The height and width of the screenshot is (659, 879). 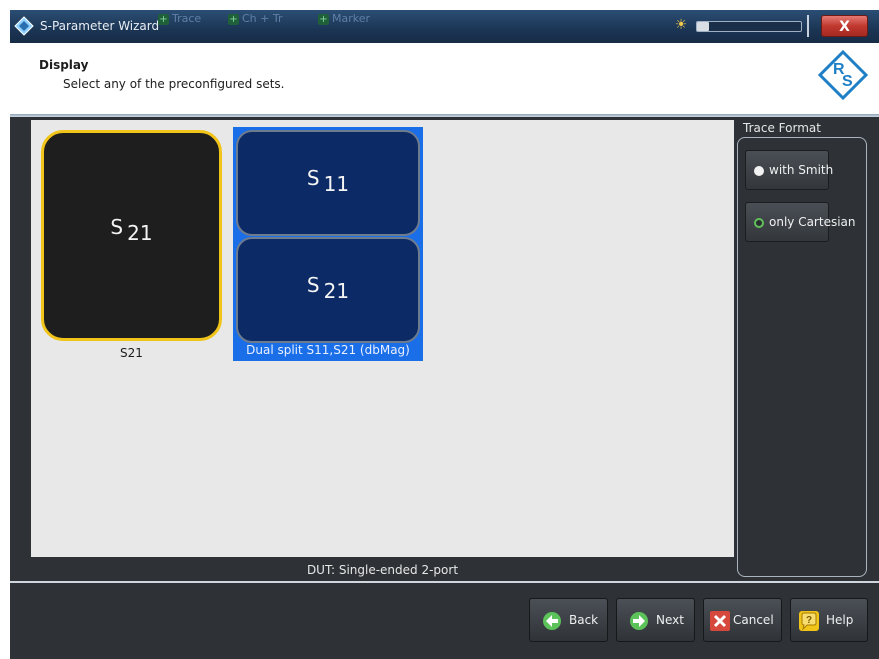 What do you see at coordinates (847, 81) in the screenshot?
I see `svg-text: S` at bounding box center [847, 81].